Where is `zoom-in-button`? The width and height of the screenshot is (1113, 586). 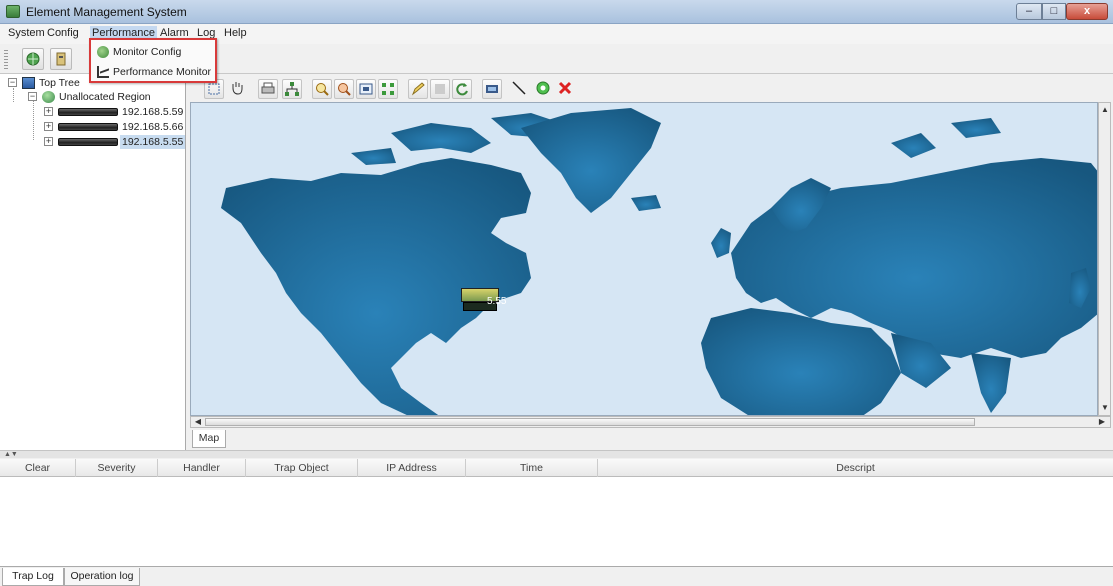
zoom-in-button is located at coordinates (322, 89).